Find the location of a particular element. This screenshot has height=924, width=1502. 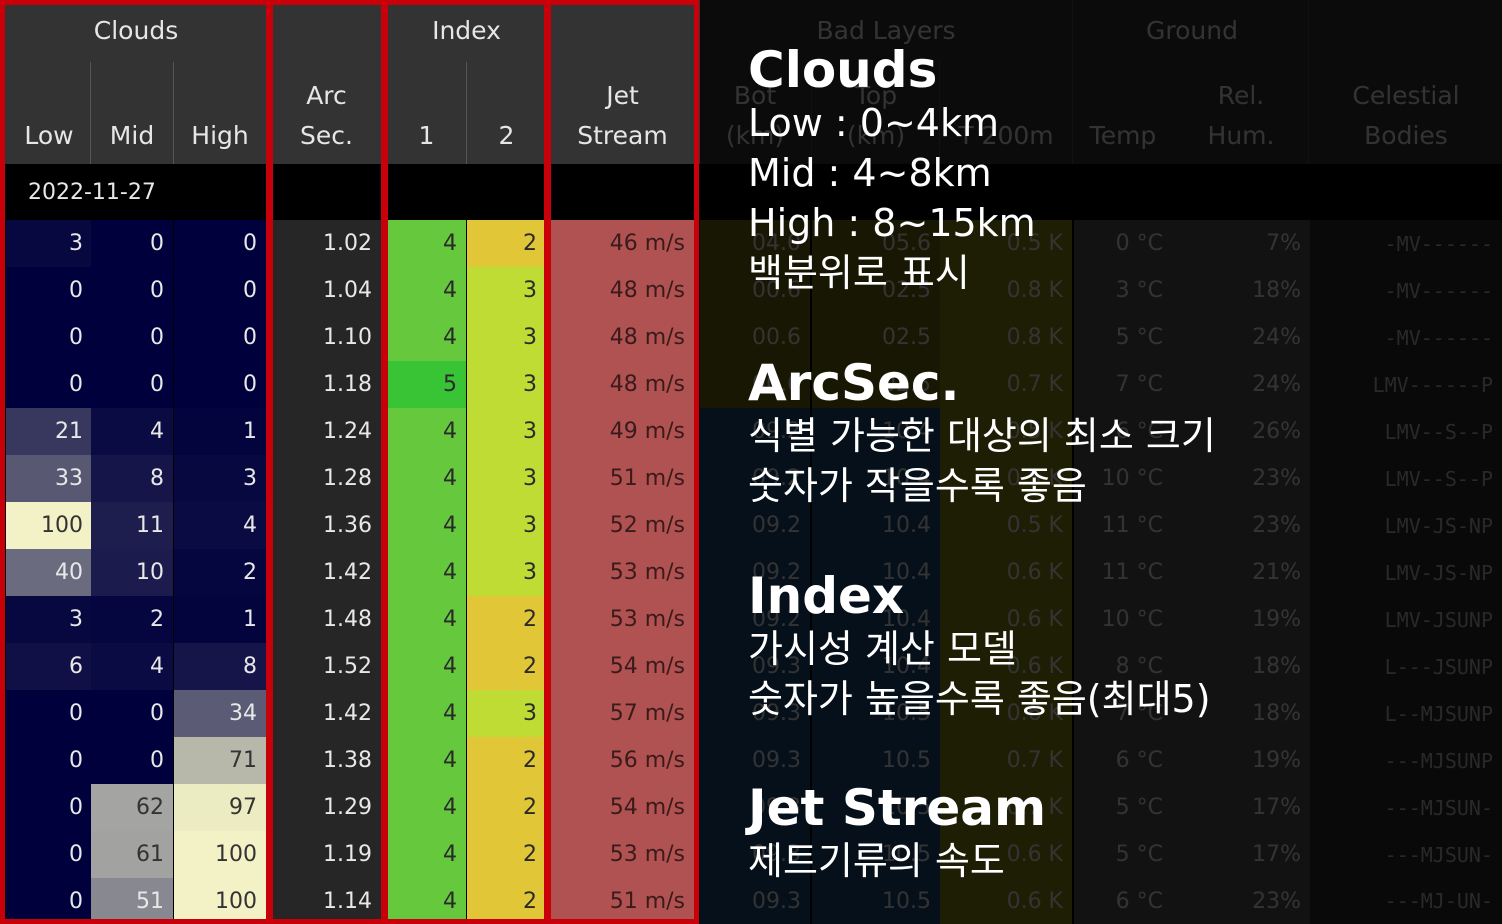

cloud-low-cell: 6 is located at coordinates (49, 666).